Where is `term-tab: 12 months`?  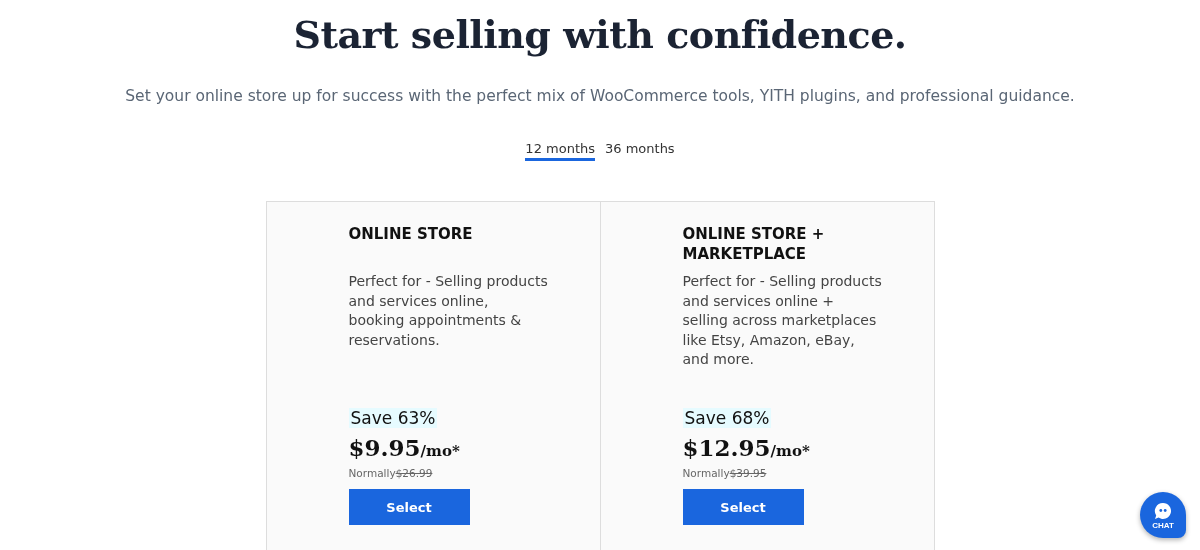
term-tab: 12 months is located at coordinates (560, 151).